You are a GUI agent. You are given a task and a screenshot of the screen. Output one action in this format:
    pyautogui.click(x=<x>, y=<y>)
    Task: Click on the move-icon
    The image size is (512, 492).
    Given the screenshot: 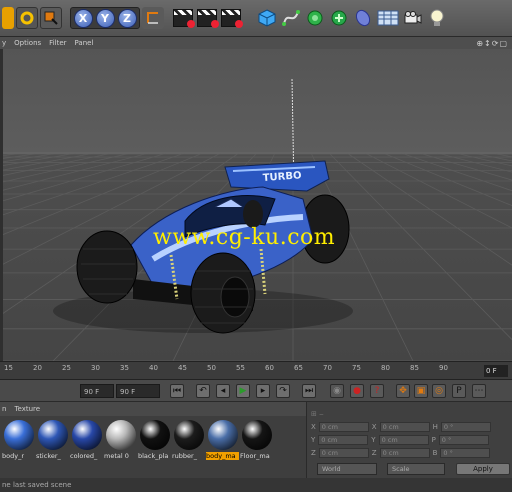 What is the action you would take?
    pyautogui.click(x=8, y=18)
    